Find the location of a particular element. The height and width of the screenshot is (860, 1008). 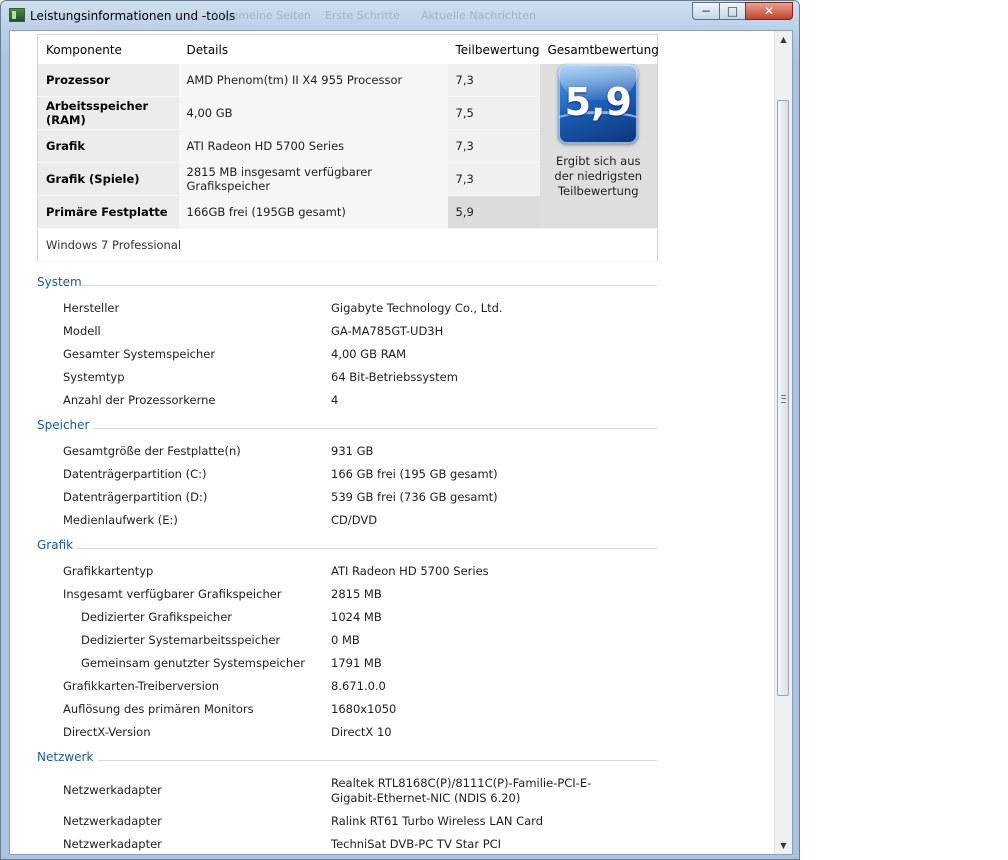

info-label: Grafikkartentyp is located at coordinates (108, 571).